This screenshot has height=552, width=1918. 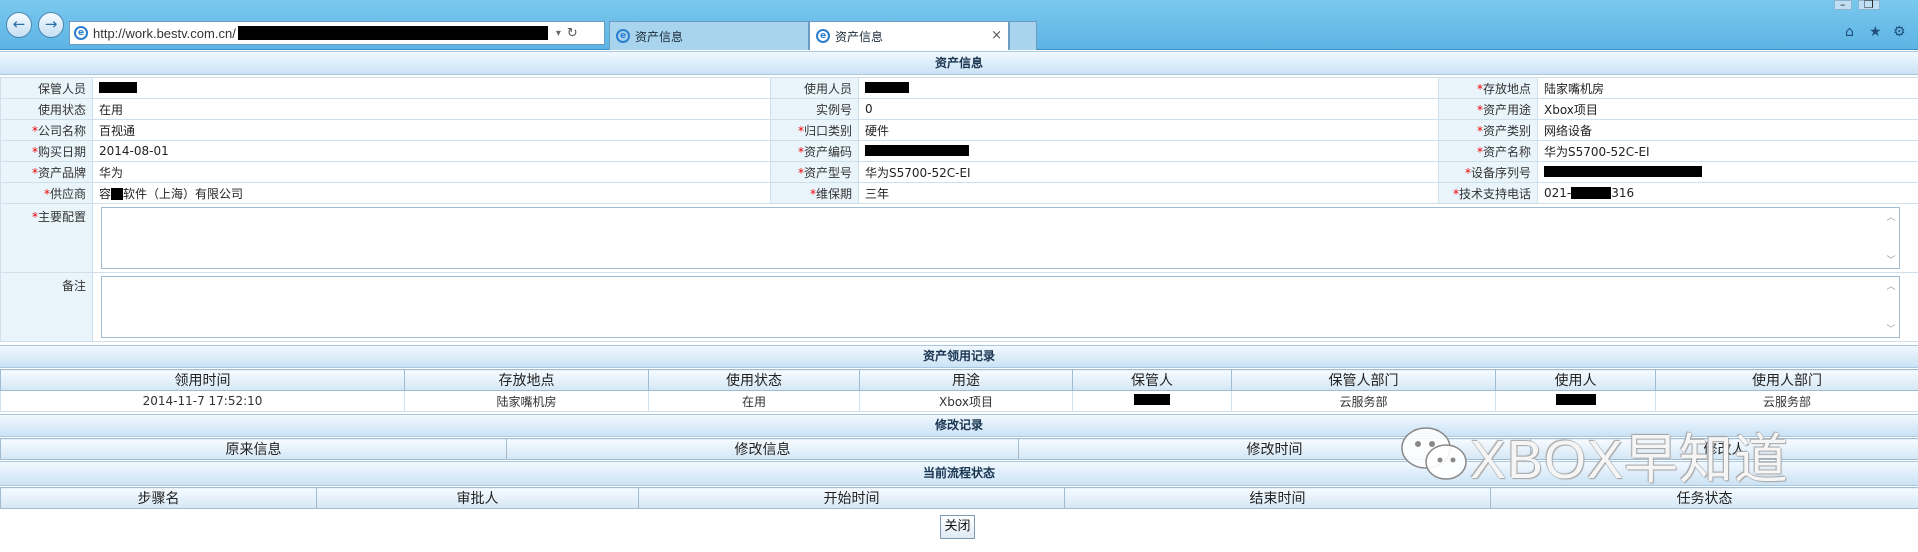 I want to click on star-icon: ★, so click(x=1875, y=32).